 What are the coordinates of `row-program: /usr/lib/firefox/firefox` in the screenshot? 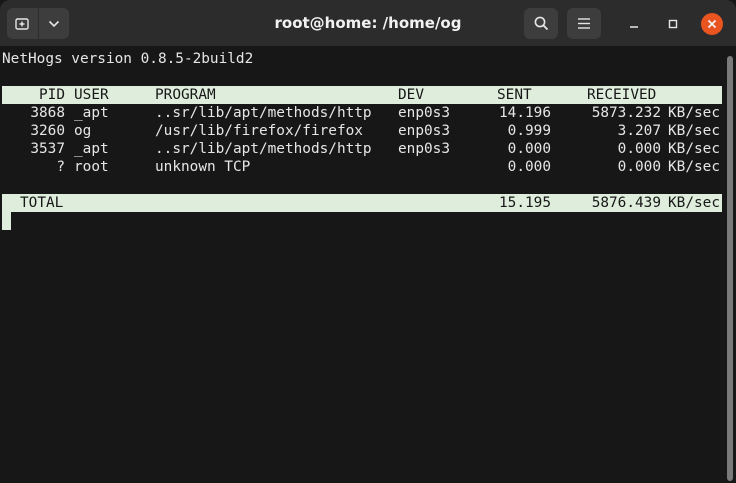 It's located at (259, 131).